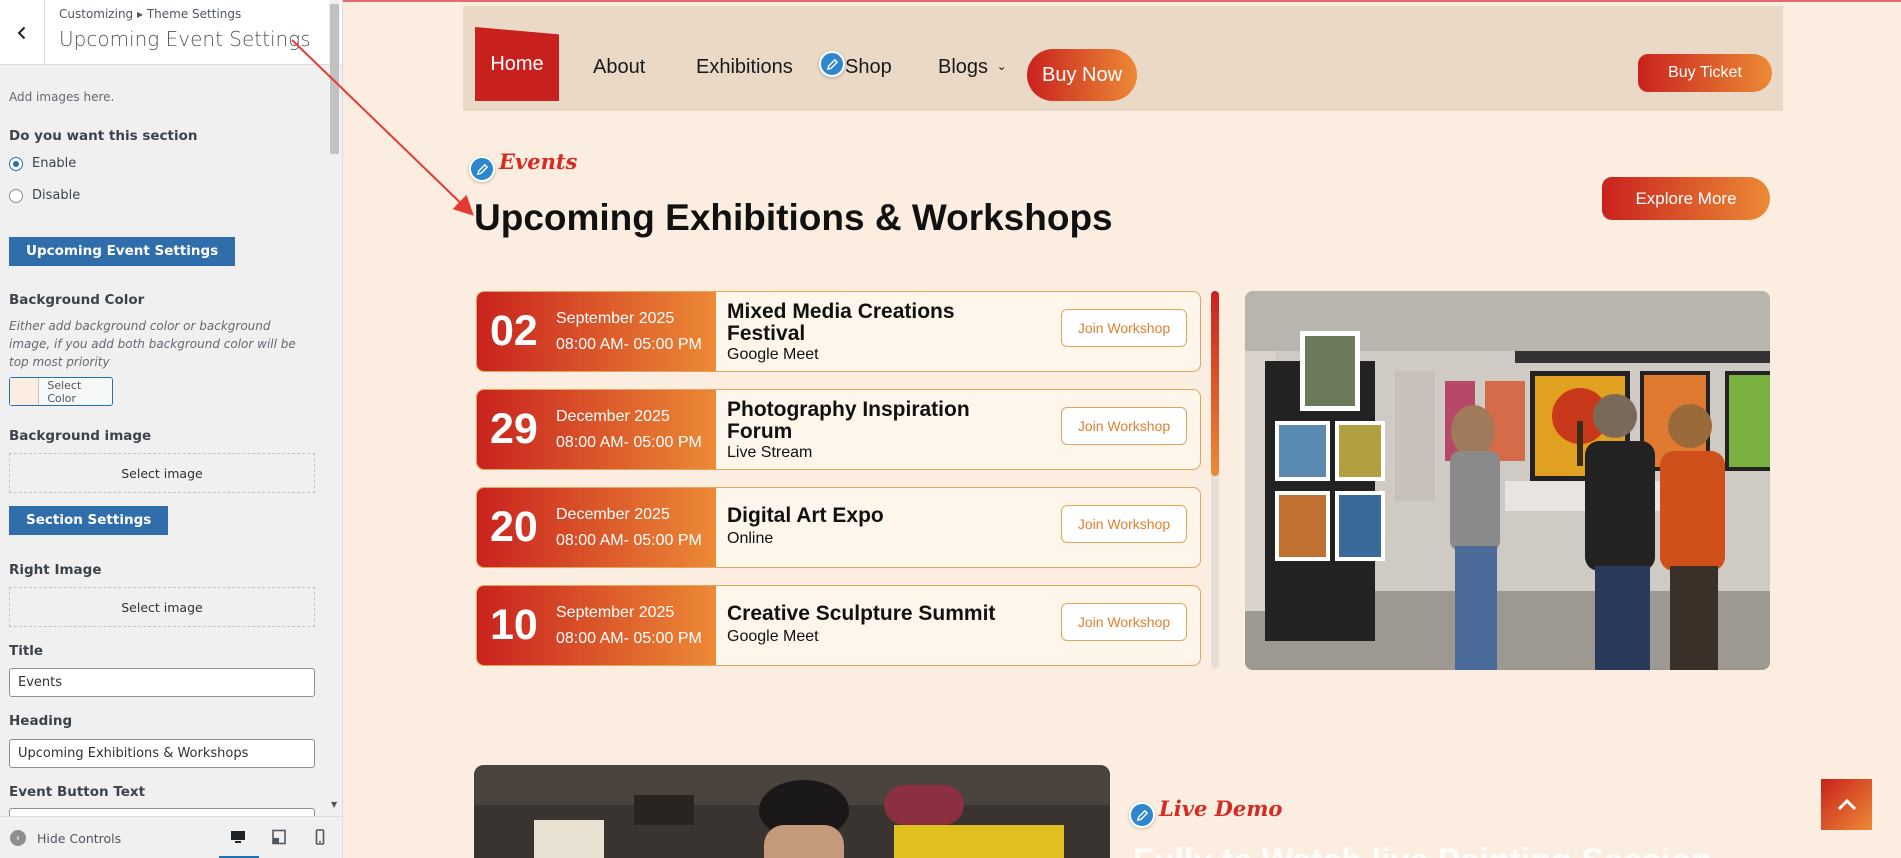 The height and width of the screenshot is (858, 1901). I want to click on event-day: 02, so click(514, 331).